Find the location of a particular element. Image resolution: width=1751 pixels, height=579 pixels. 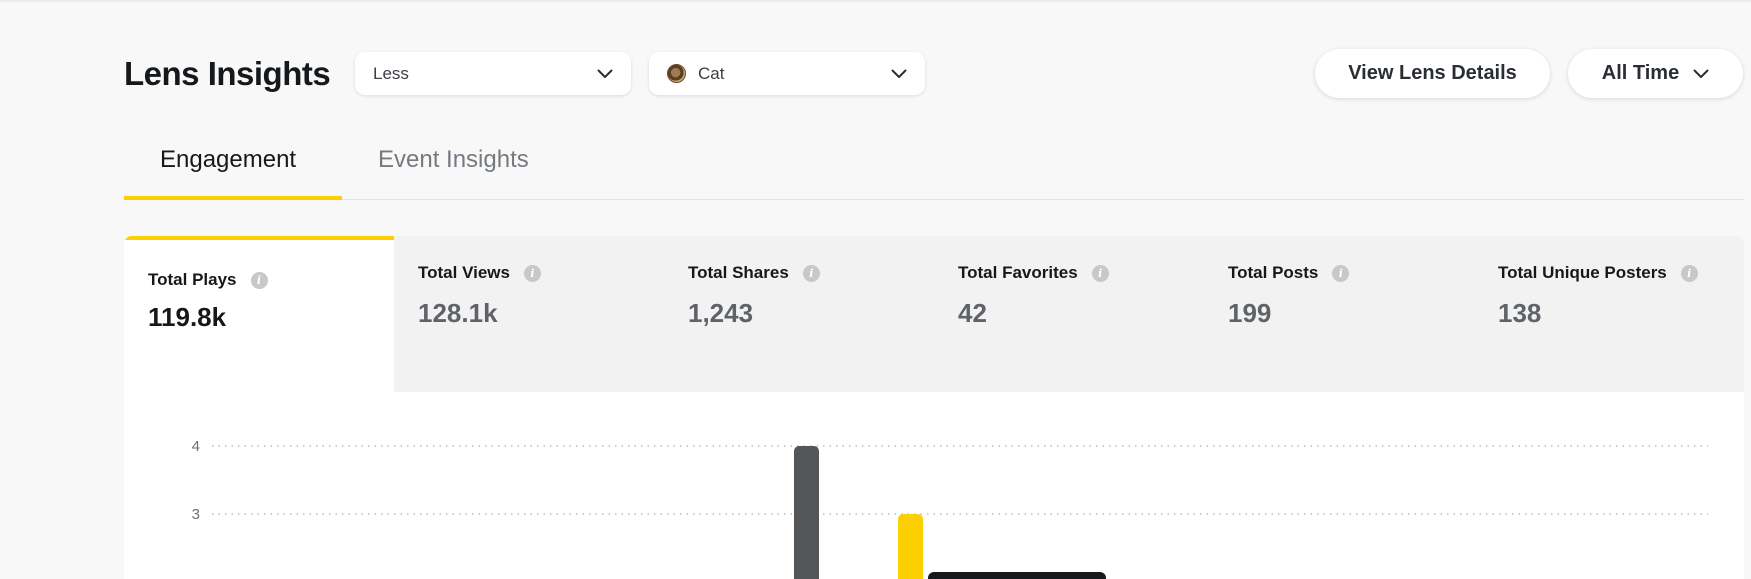

tab-event-insights: Event Insights is located at coordinates (453, 160).